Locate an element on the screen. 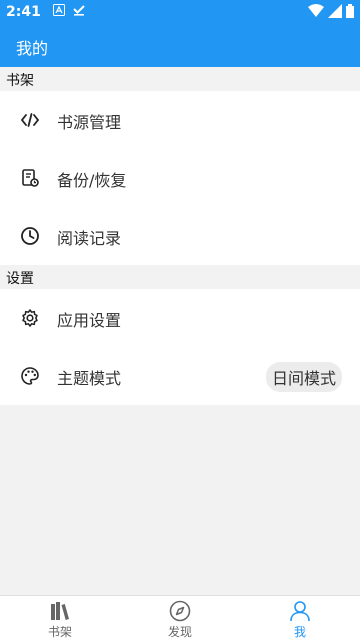  page-title: 我的 is located at coordinates (32, 48).